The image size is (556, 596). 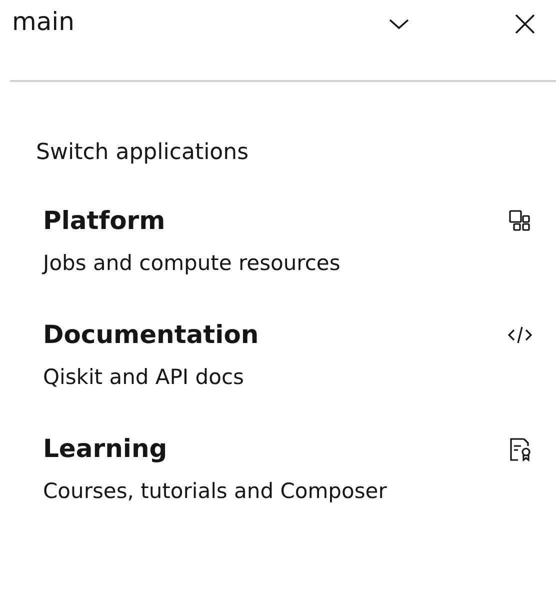 What do you see at coordinates (274, 221) in the screenshot?
I see `app-title: Platform` at bounding box center [274, 221].